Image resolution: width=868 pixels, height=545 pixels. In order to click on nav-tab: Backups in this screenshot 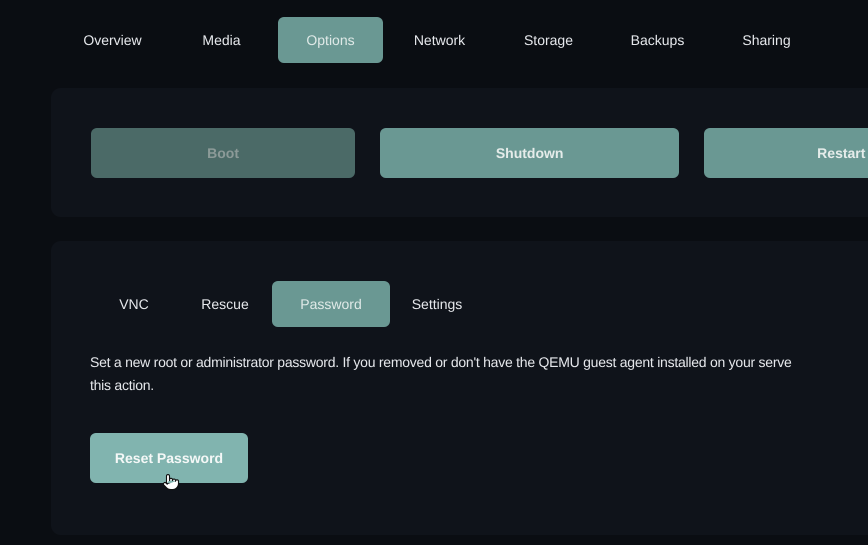, I will do `click(657, 40)`.